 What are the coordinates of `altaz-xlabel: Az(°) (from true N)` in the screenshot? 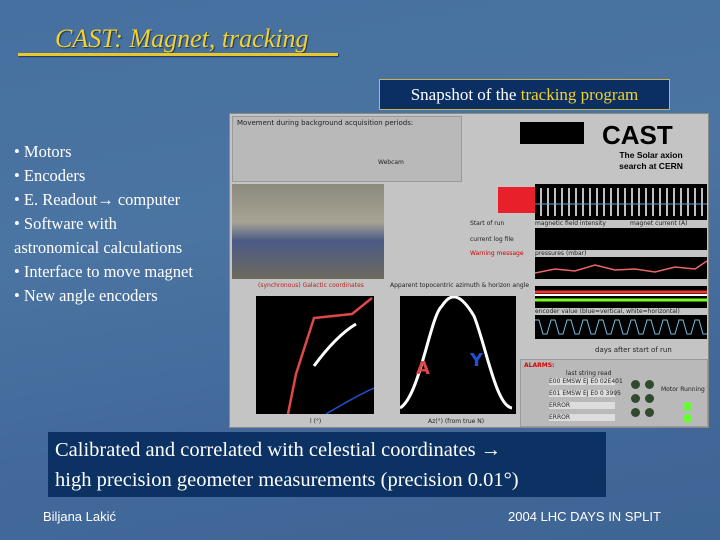 It's located at (456, 421).